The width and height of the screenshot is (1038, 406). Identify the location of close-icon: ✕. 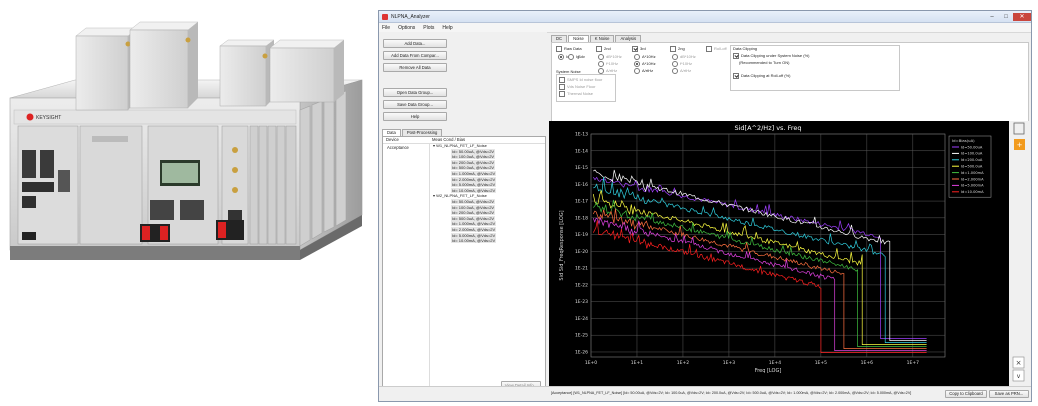
(1022, 16).